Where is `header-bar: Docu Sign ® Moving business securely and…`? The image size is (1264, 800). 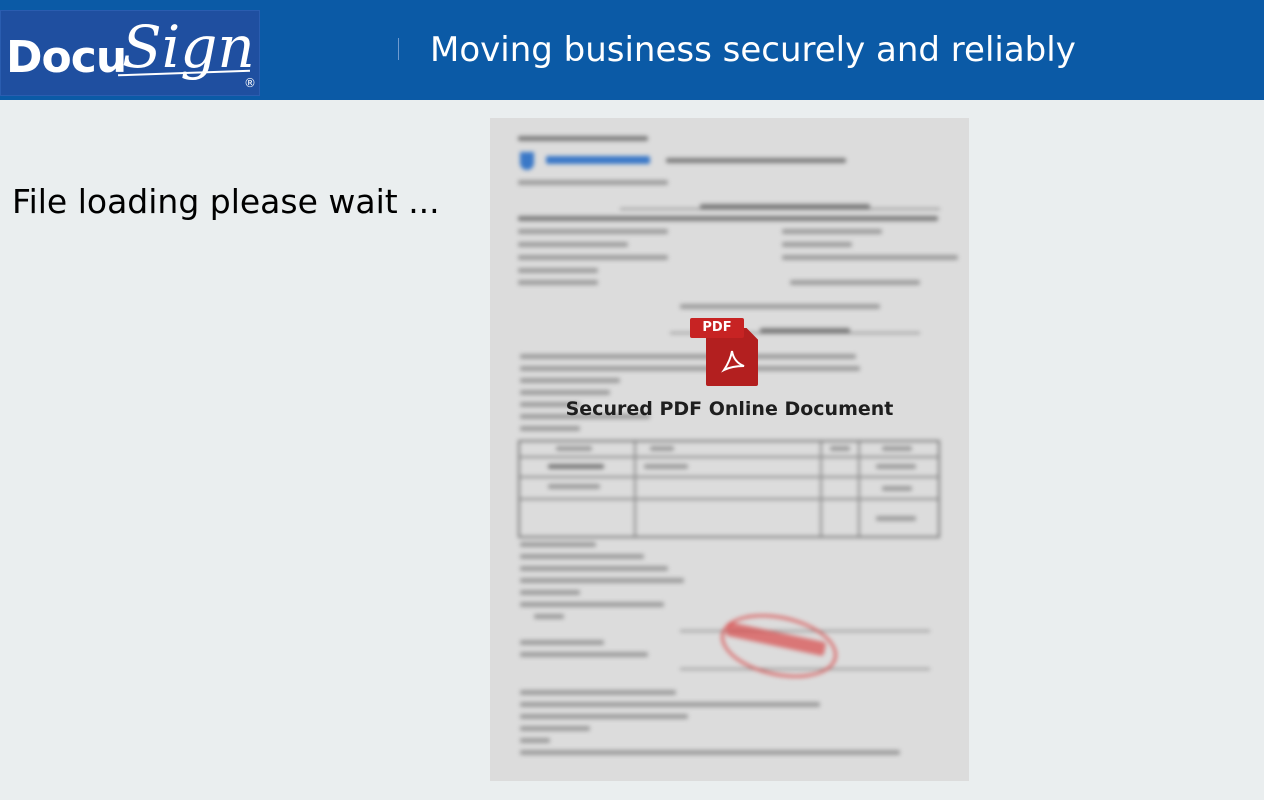
header-bar: Docu Sign ® Moving business securely and… is located at coordinates (632, 50).